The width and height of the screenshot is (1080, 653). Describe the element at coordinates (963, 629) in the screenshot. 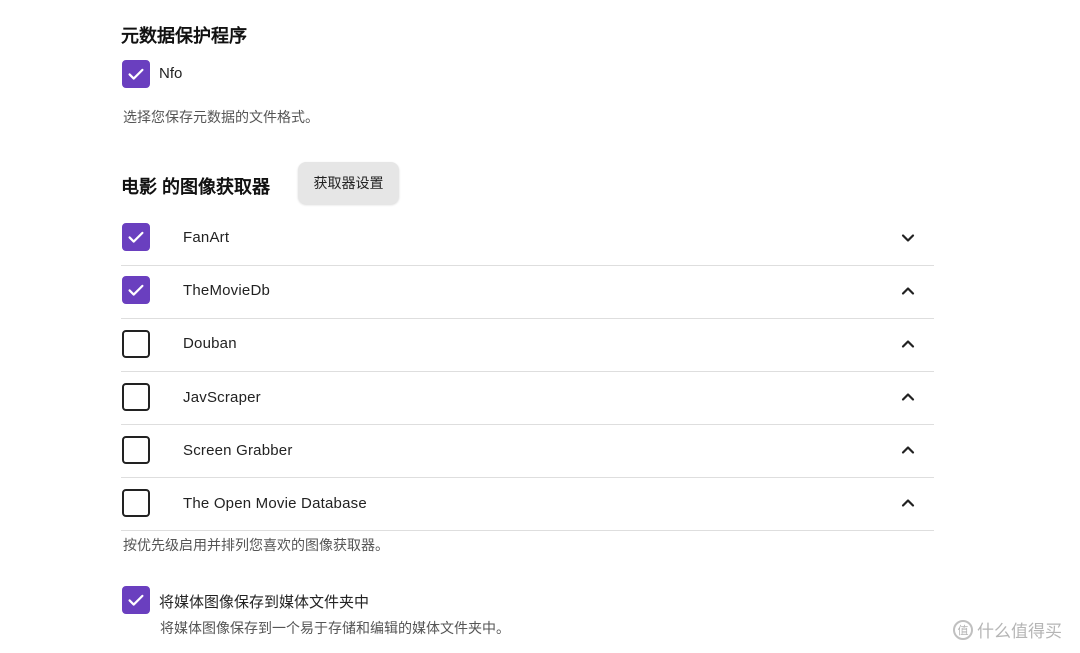

I see `watermark-logo-icon: 值` at that location.